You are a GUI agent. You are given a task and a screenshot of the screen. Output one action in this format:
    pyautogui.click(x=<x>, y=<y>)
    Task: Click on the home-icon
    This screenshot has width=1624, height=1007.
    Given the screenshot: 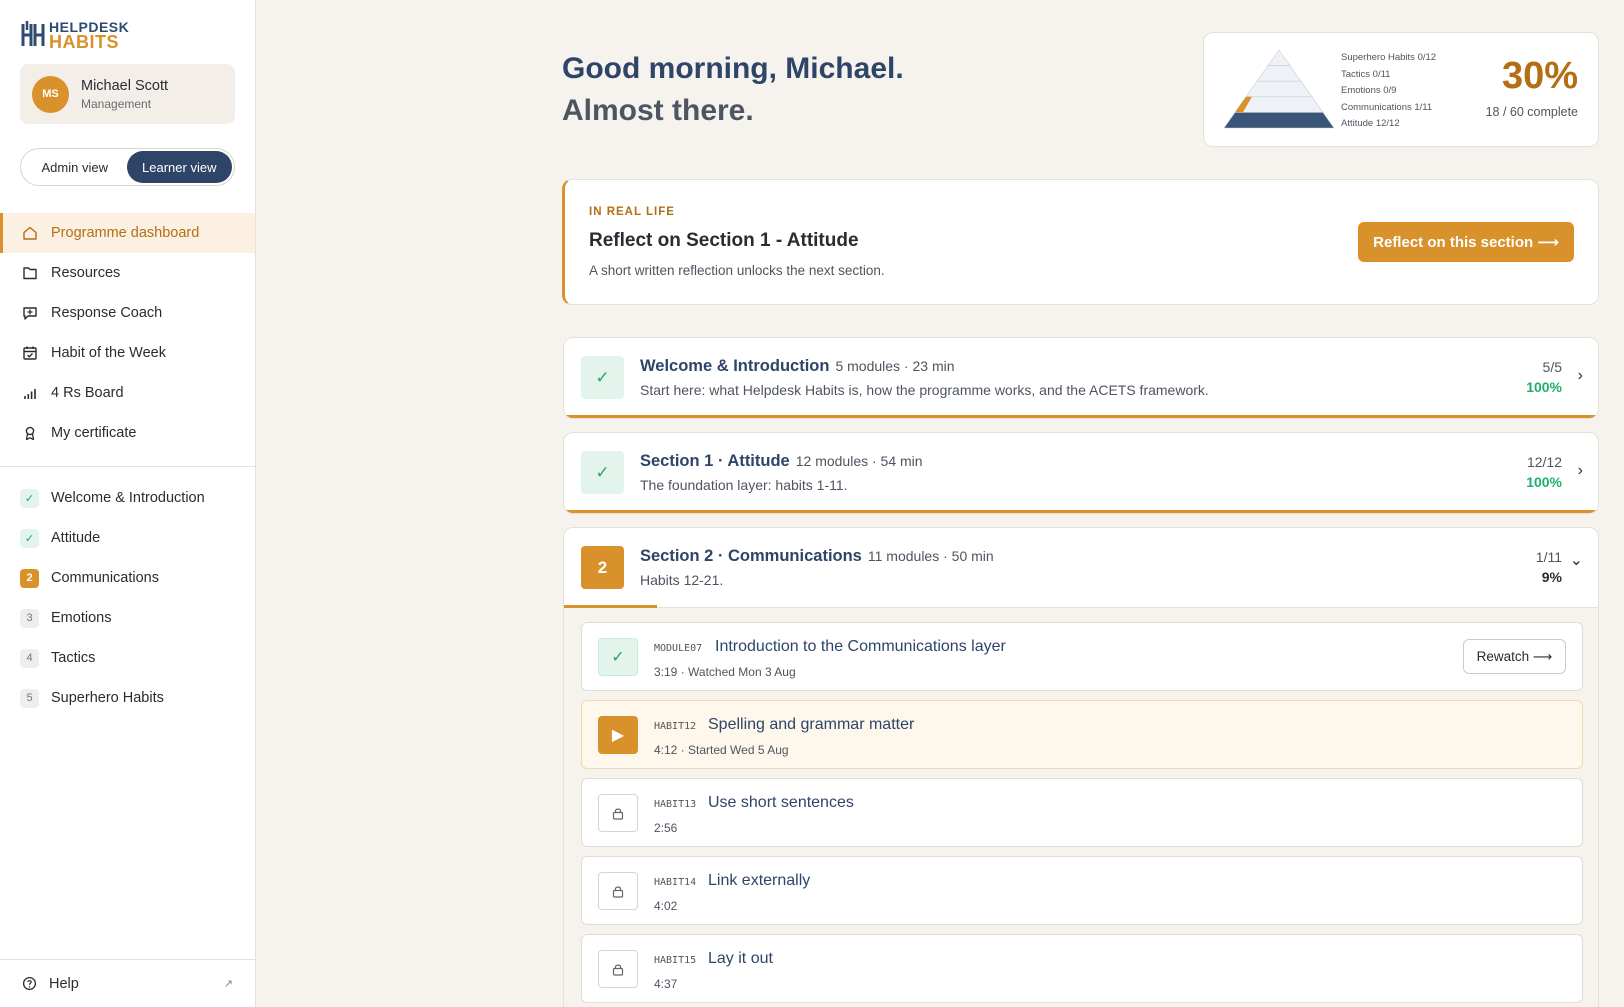 What is the action you would take?
    pyautogui.click(x=30, y=233)
    